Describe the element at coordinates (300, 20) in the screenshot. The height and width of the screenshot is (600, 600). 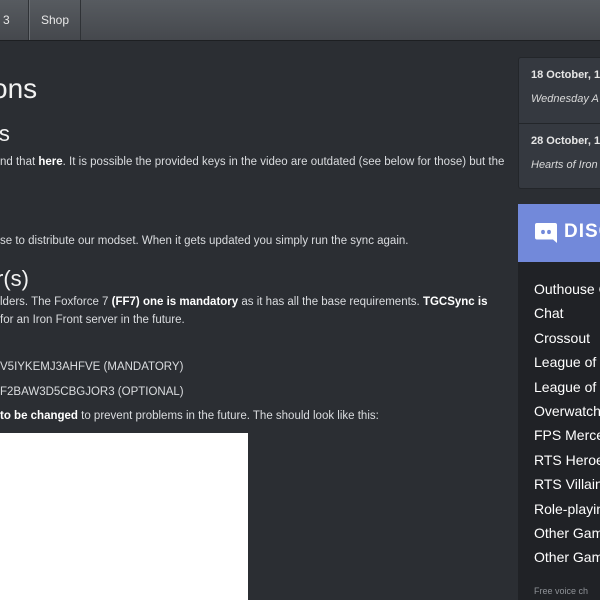
I see `top-navigation: a 3 Shop` at that location.